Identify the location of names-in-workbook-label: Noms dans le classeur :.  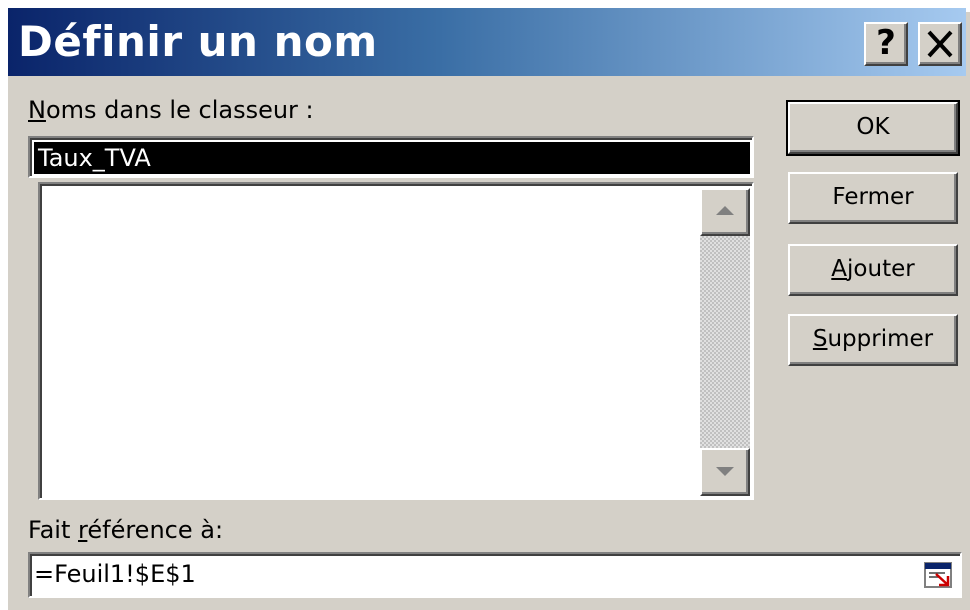
(171, 110).